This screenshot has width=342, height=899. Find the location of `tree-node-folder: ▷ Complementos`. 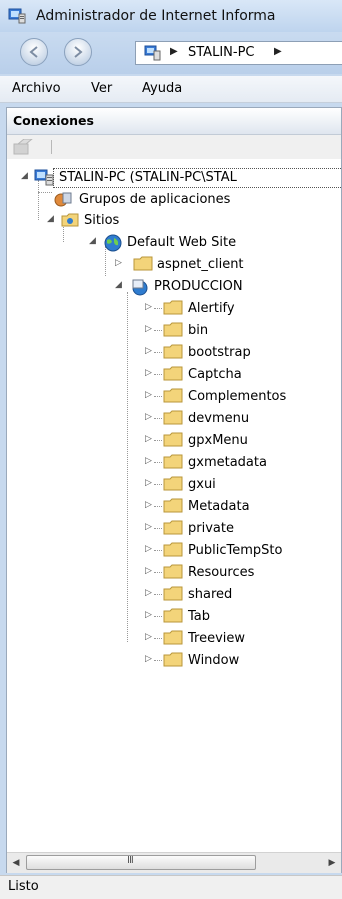

tree-node-folder: ▷ Complementos is located at coordinates (174, 397).